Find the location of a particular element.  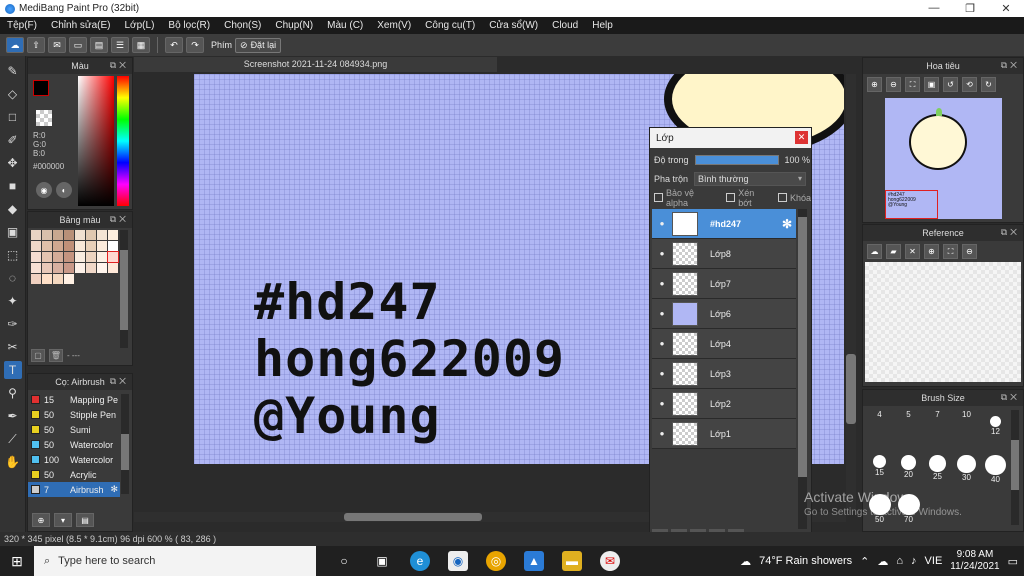

language-indicator: VIE is located at coordinates (934, 561).